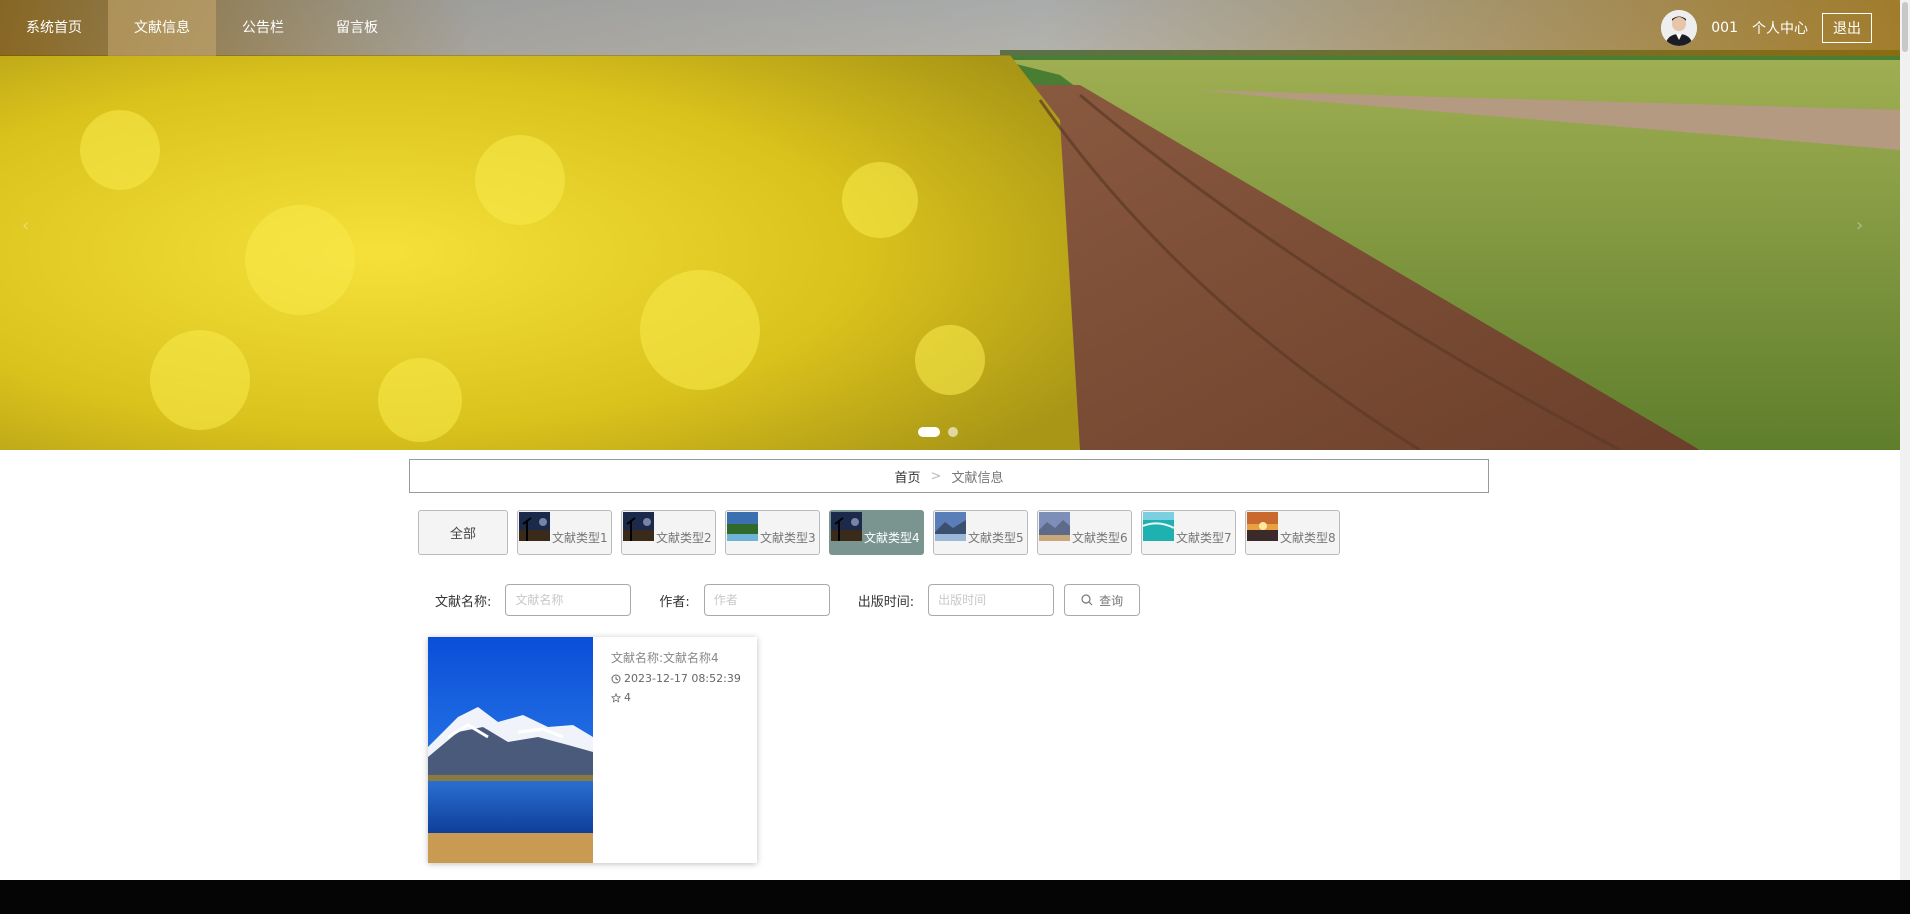  What do you see at coordinates (463, 602) in the screenshot?
I see `search-name-label: 文献名称:` at bounding box center [463, 602].